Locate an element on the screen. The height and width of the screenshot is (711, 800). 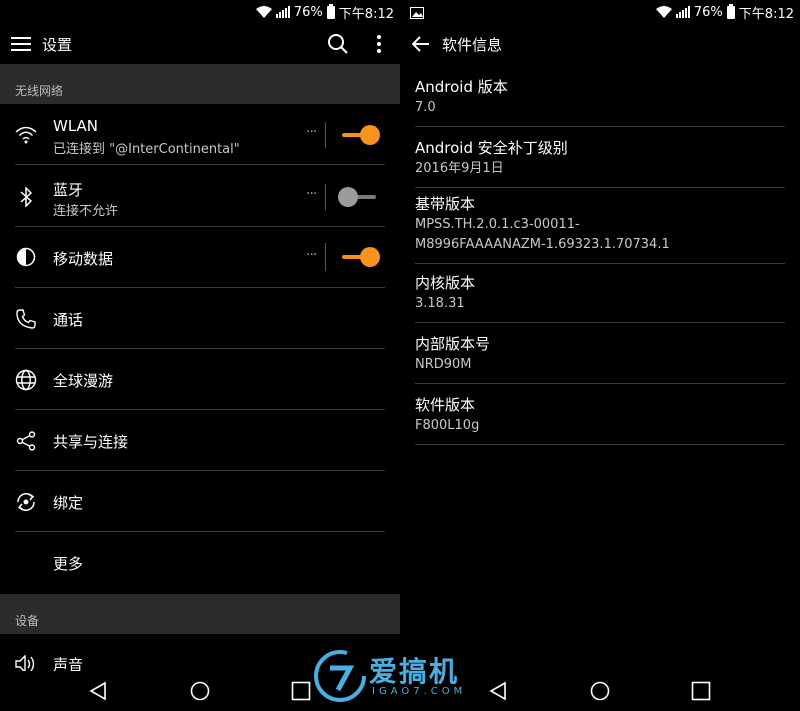
more-label: 更多 is located at coordinates (68, 564).